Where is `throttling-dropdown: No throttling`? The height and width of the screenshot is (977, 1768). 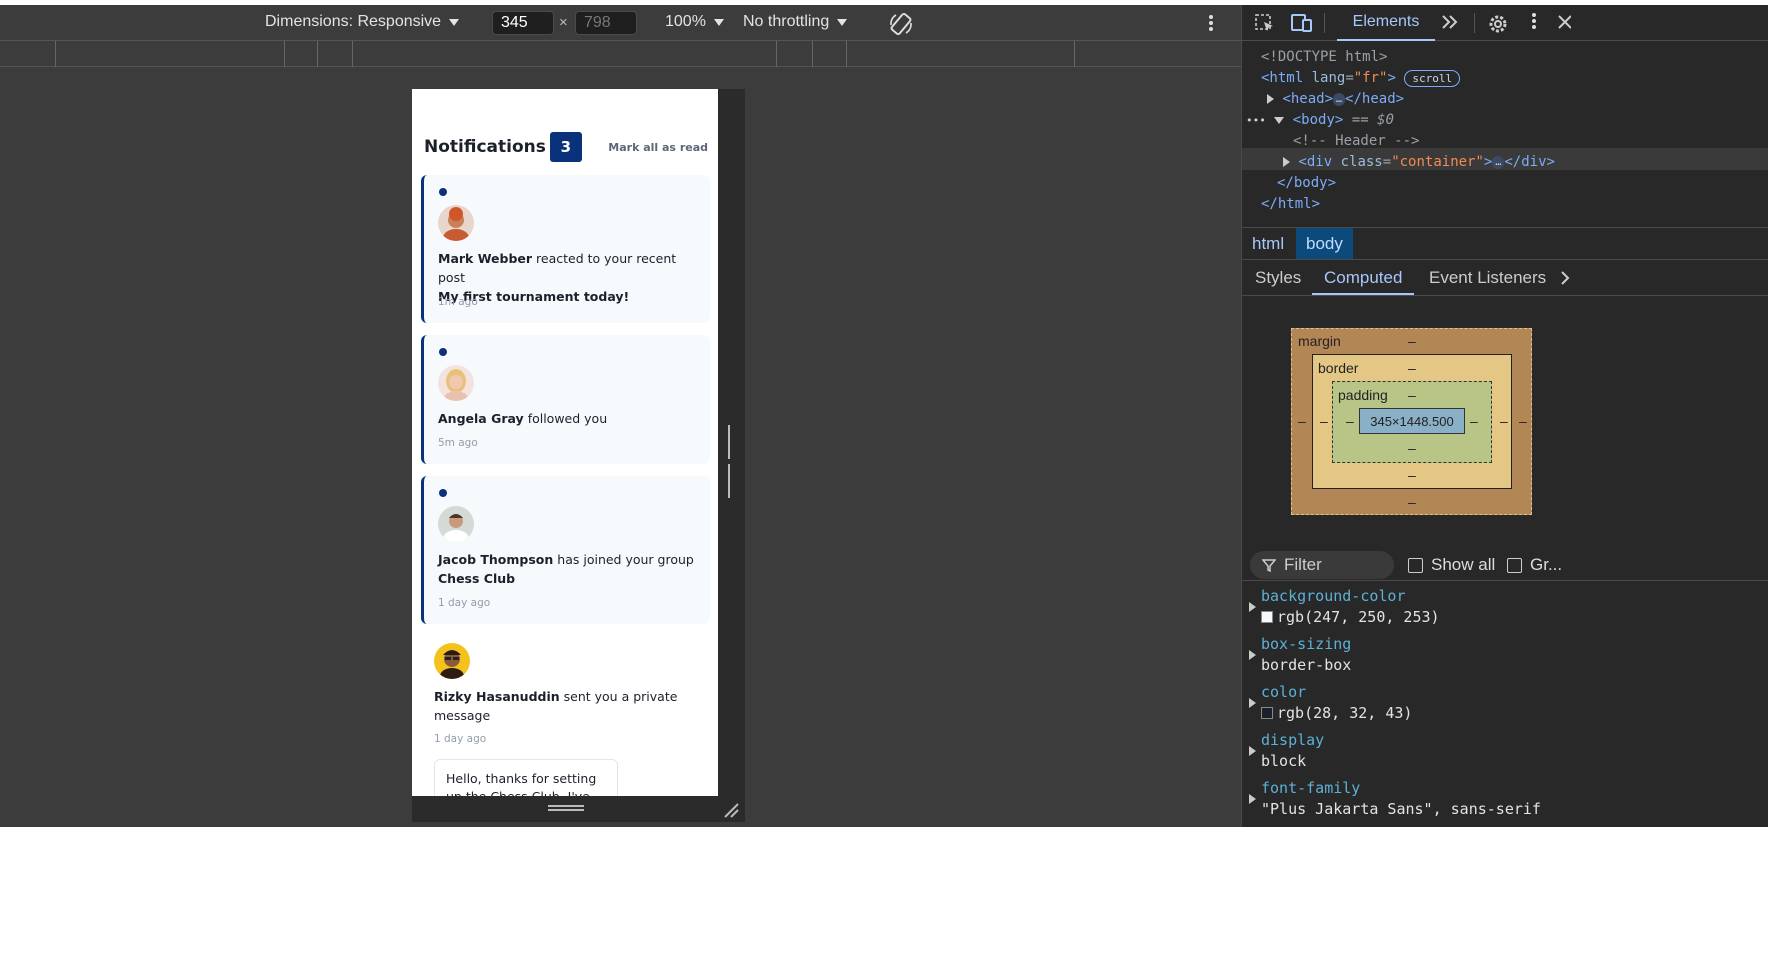
throttling-dropdown: No throttling is located at coordinates (795, 22).